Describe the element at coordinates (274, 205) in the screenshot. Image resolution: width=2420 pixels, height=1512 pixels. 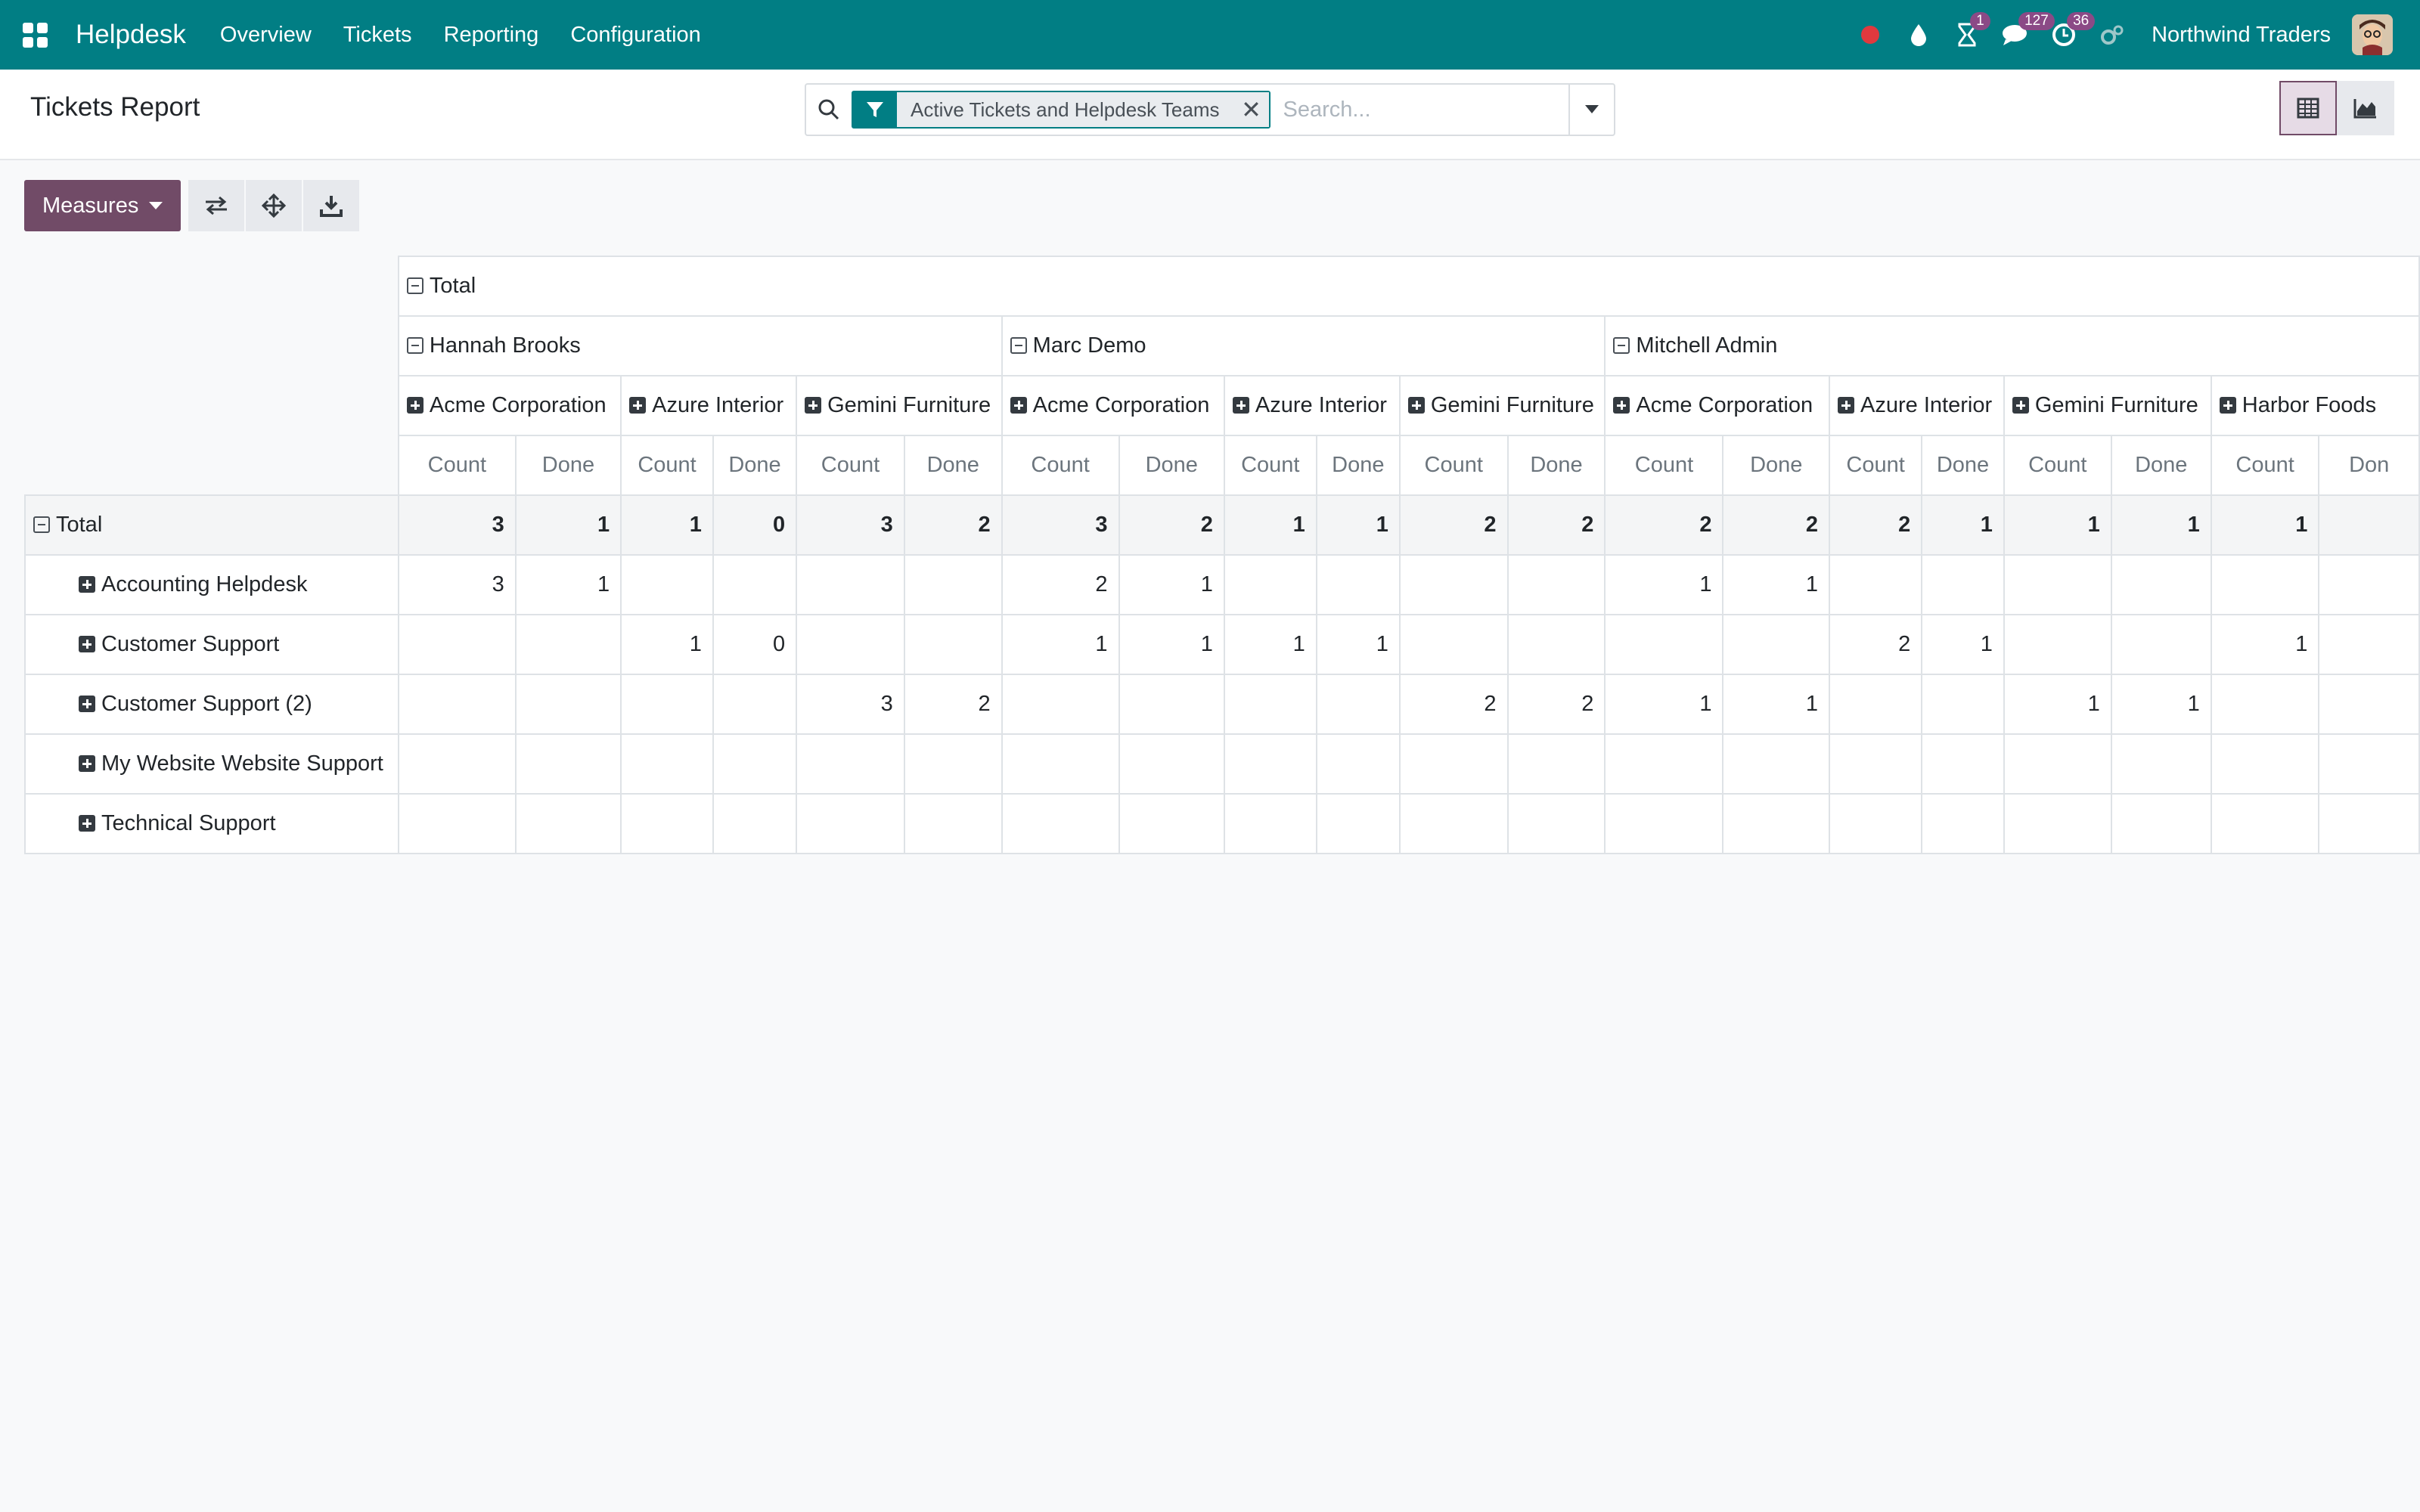
I see `expand-all-button` at that location.